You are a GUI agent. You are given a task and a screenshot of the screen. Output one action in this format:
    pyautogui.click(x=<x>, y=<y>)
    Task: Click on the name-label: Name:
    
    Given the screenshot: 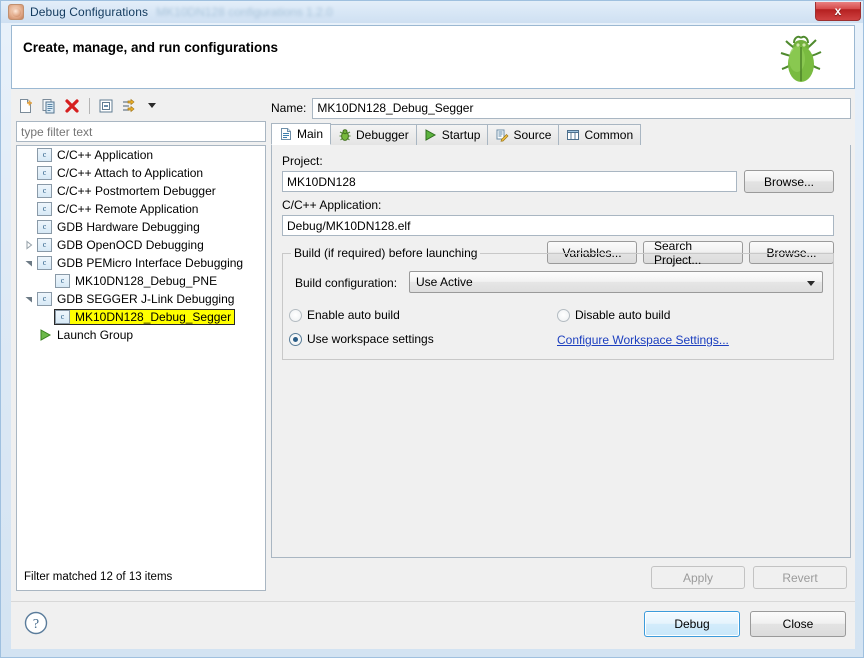 What is the action you would take?
    pyautogui.click(x=289, y=108)
    